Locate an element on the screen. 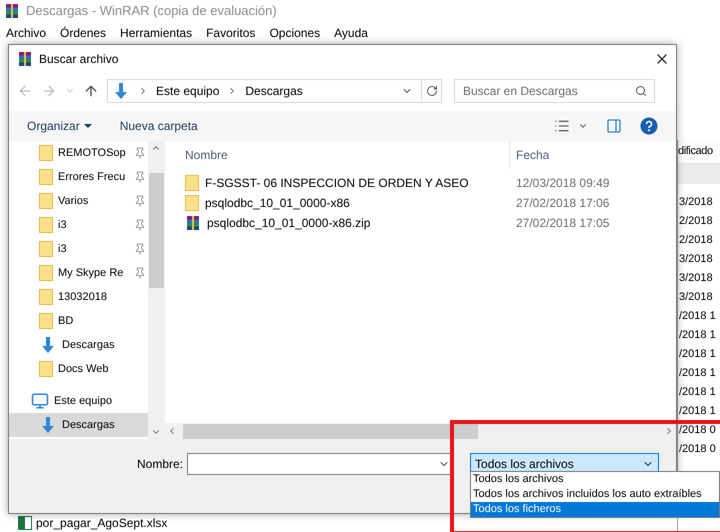  nav-label: Docs Web is located at coordinates (84, 369).